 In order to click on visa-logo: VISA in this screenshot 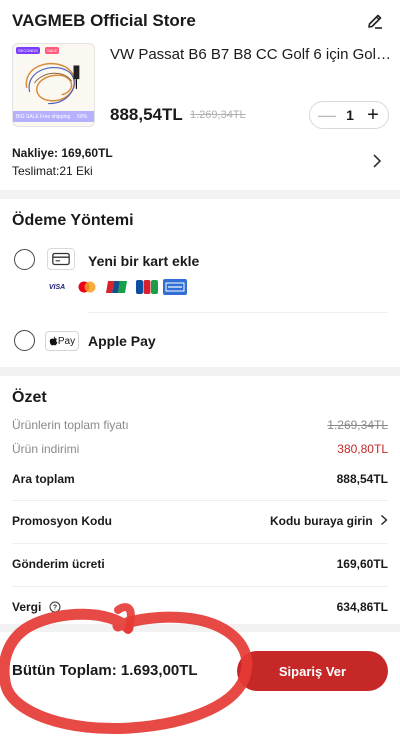, I will do `click(57, 287)`.